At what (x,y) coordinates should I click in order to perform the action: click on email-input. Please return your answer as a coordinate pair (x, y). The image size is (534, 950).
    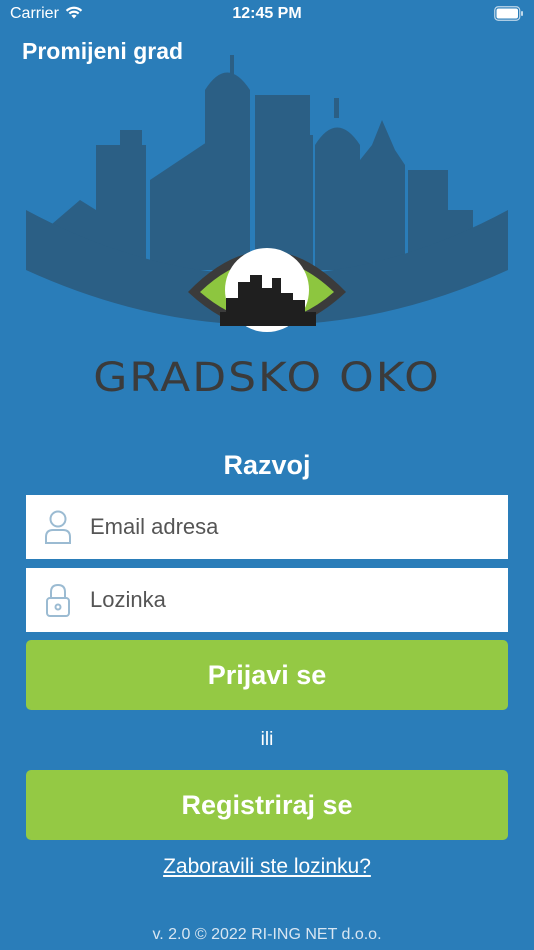
    Looking at the image, I should click on (299, 527).